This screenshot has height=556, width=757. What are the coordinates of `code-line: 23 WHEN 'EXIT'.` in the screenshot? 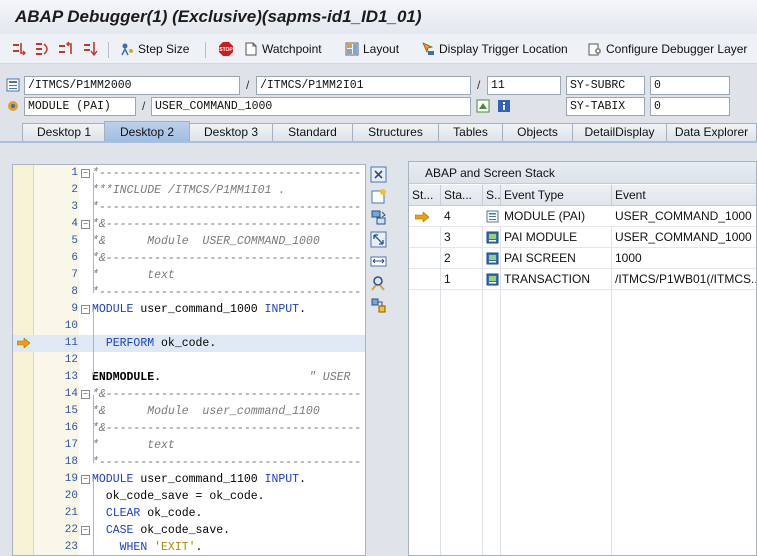 It's located at (133, 547).